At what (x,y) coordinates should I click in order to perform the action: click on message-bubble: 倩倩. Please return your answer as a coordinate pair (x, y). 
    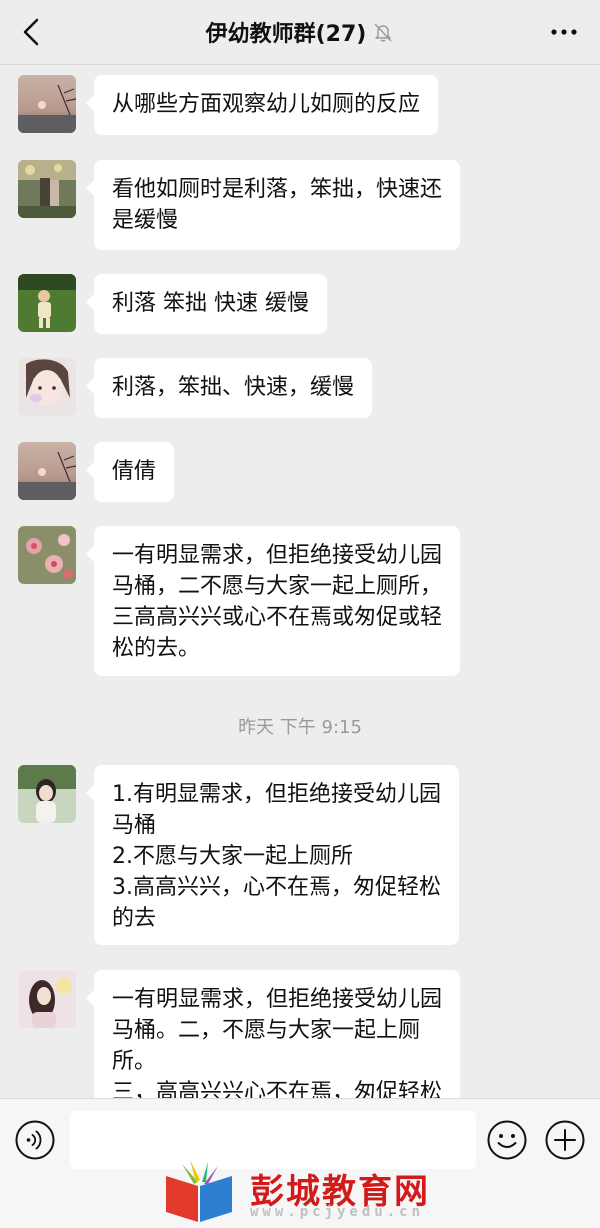
    Looking at the image, I should click on (130, 472).